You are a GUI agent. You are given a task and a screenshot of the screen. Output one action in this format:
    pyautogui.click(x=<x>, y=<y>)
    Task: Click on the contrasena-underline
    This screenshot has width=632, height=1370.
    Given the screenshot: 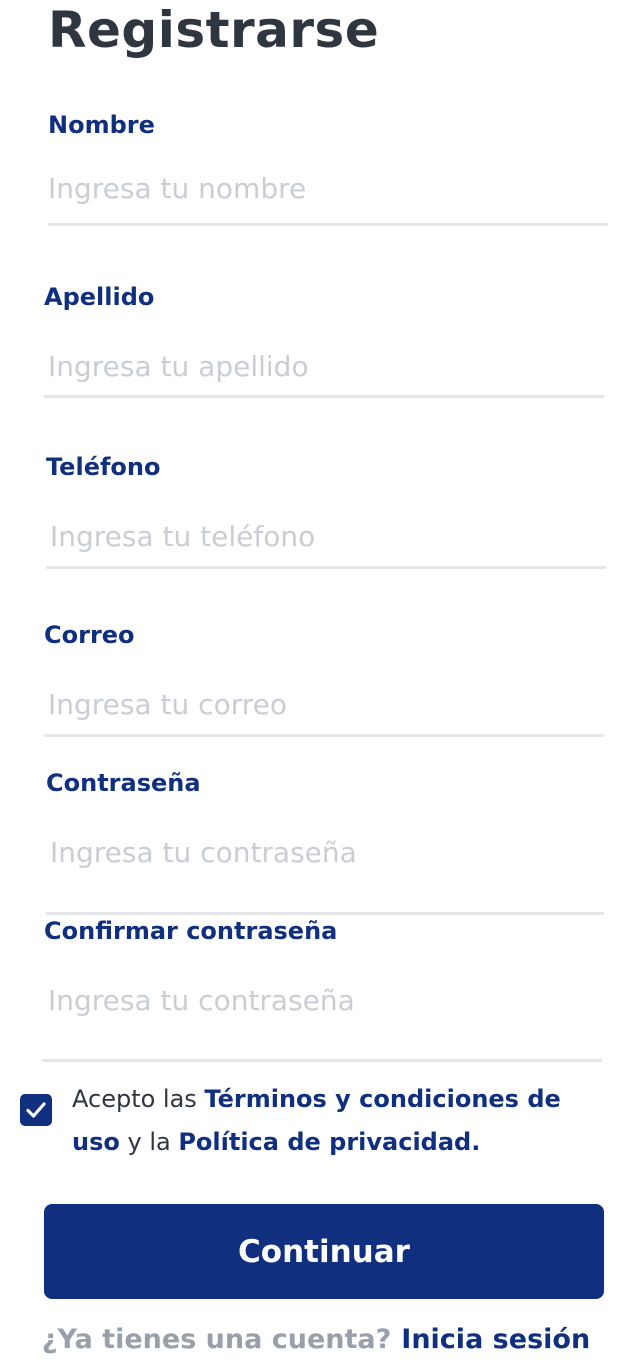 What is the action you would take?
    pyautogui.click(x=325, y=913)
    